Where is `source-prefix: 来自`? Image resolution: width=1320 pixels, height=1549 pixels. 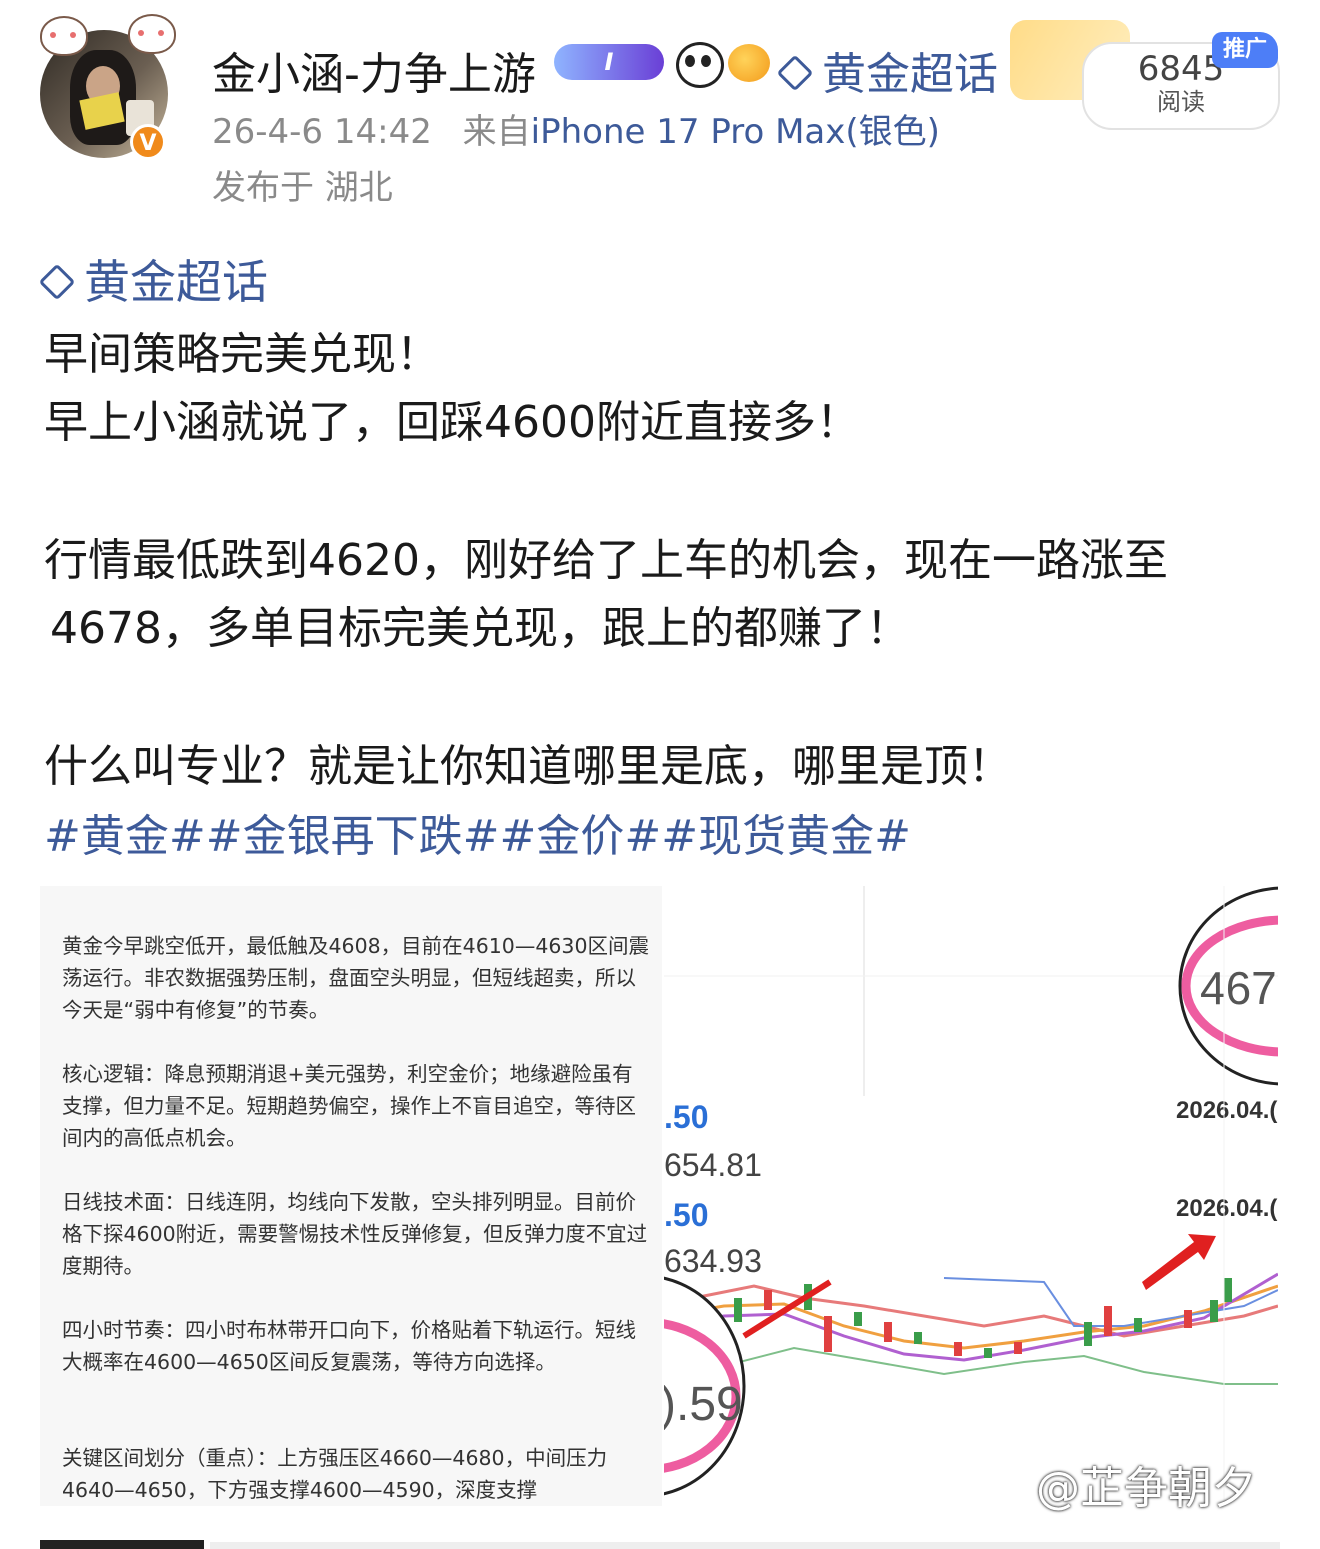 source-prefix: 来自 is located at coordinates (496, 132).